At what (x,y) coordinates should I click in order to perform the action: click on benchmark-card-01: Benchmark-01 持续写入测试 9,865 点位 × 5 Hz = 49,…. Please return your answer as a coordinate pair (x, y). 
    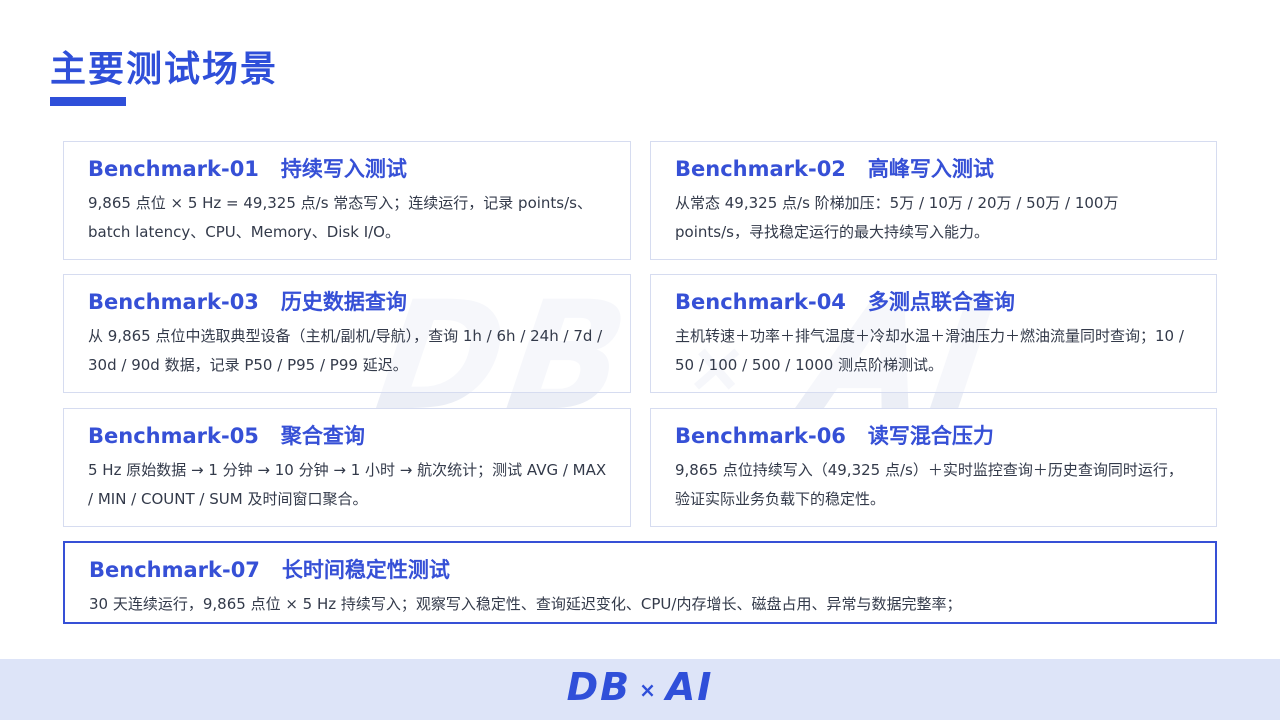
    Looking at the image, I should click on (347, 200).